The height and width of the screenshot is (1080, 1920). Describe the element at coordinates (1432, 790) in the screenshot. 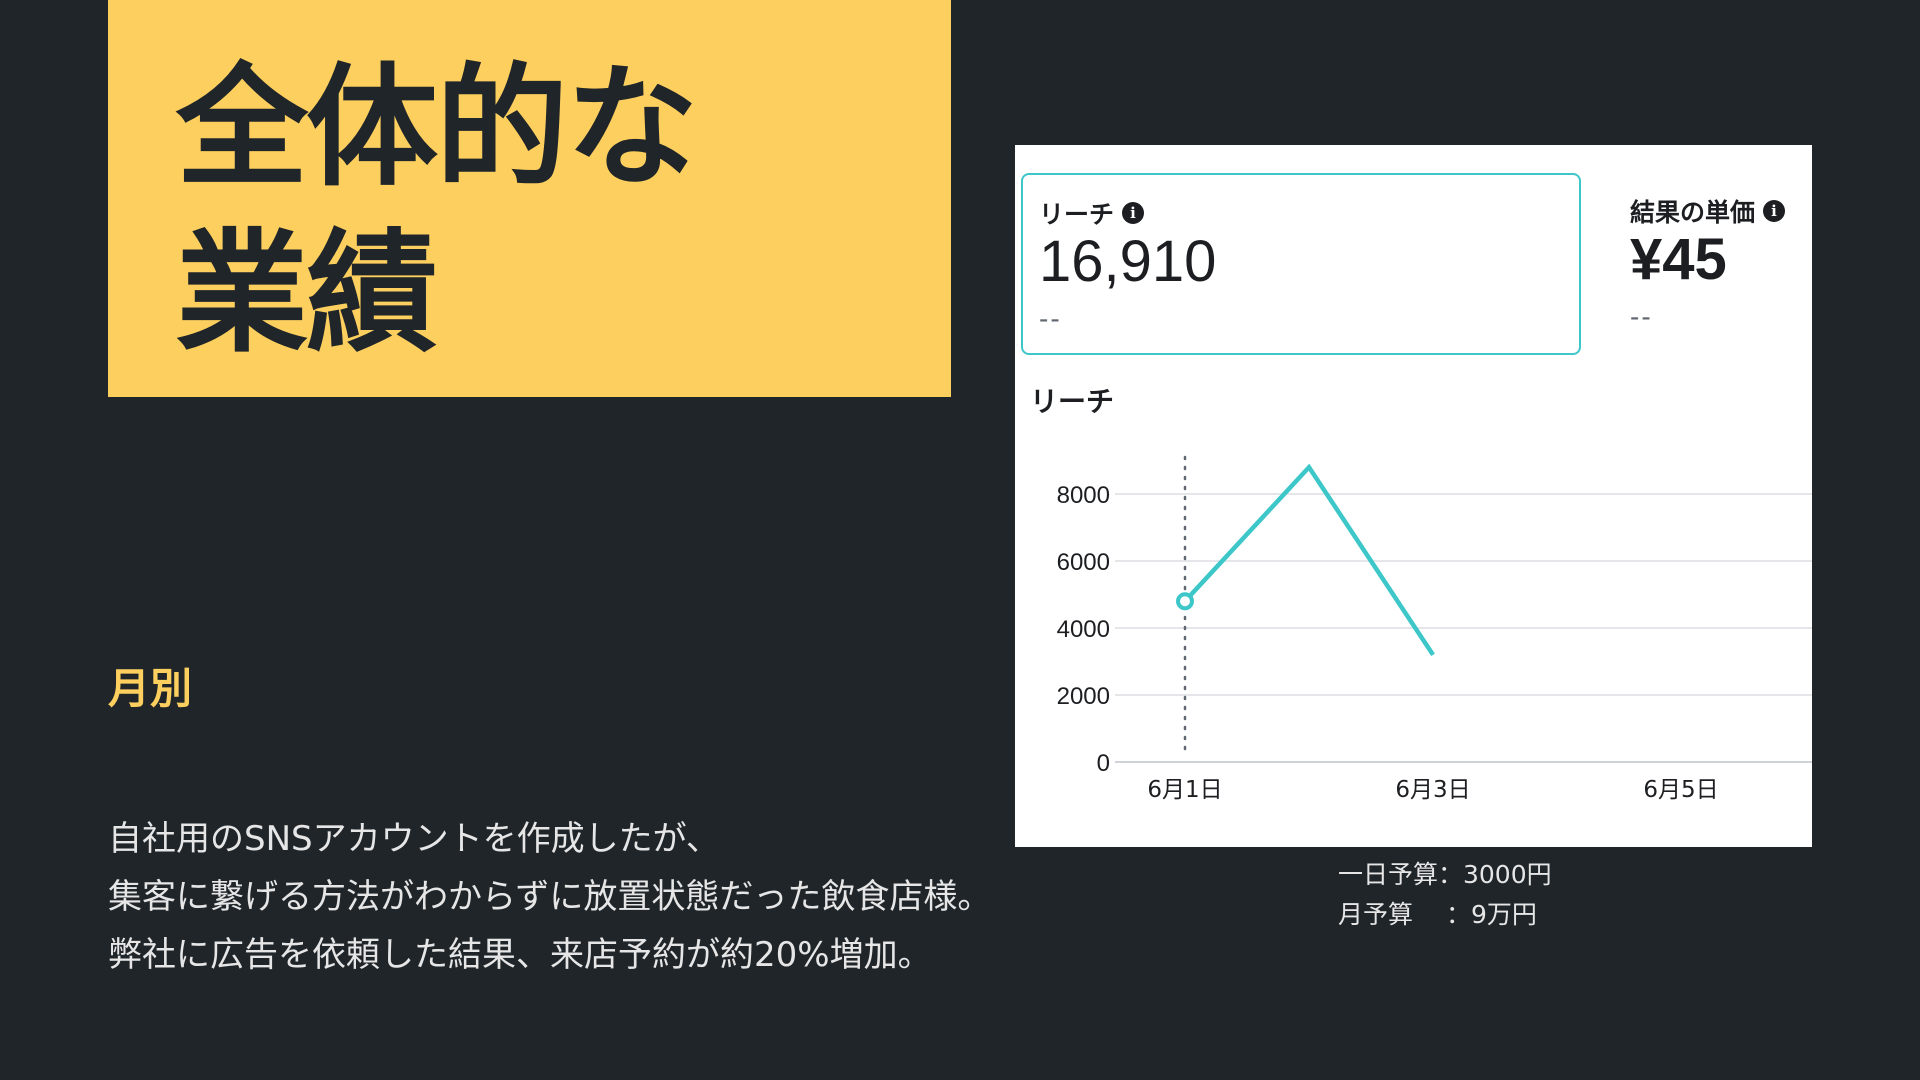

I see `x-tick-label: 6月3日` at that location.